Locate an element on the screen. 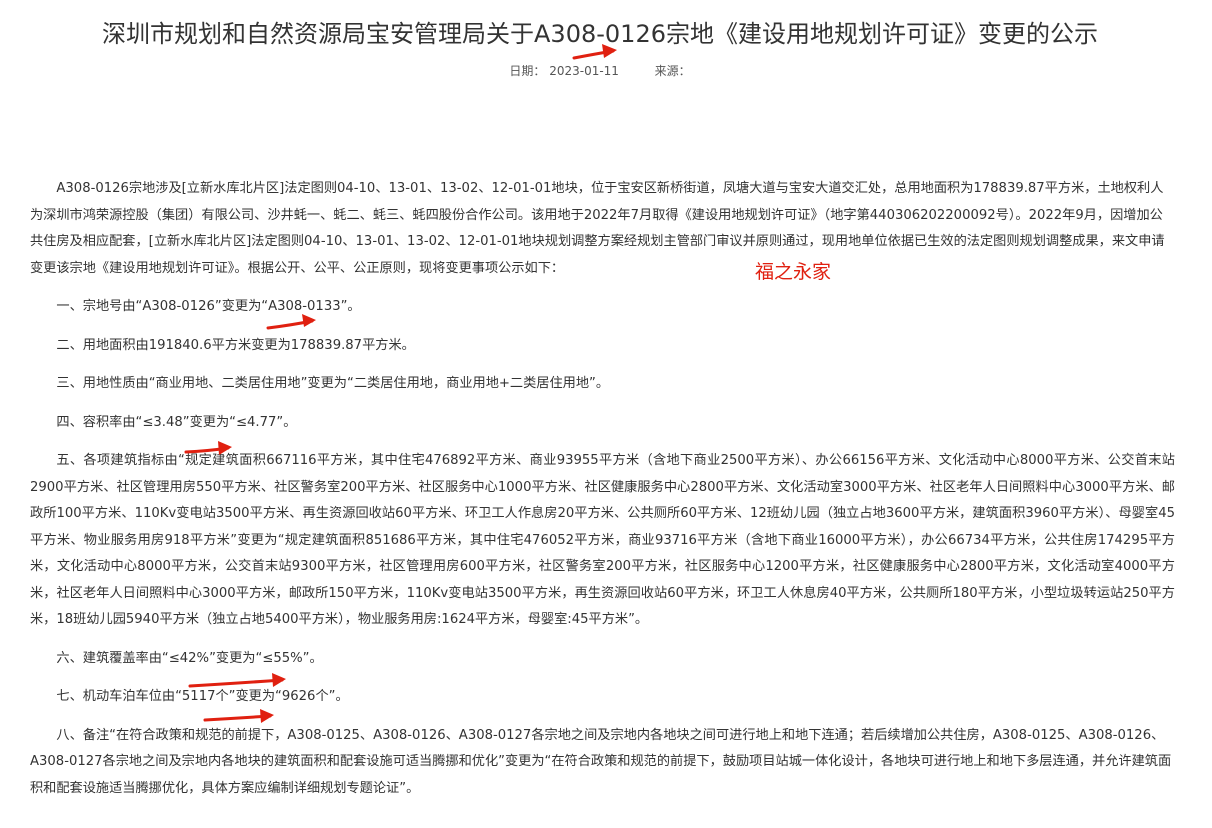 Image resolution: width=1212 pixels, height=828 pixels. item-1: 一、宗地号由“A308-0126”变更为“A308-0133”。 is located at coordinates (208, 306).